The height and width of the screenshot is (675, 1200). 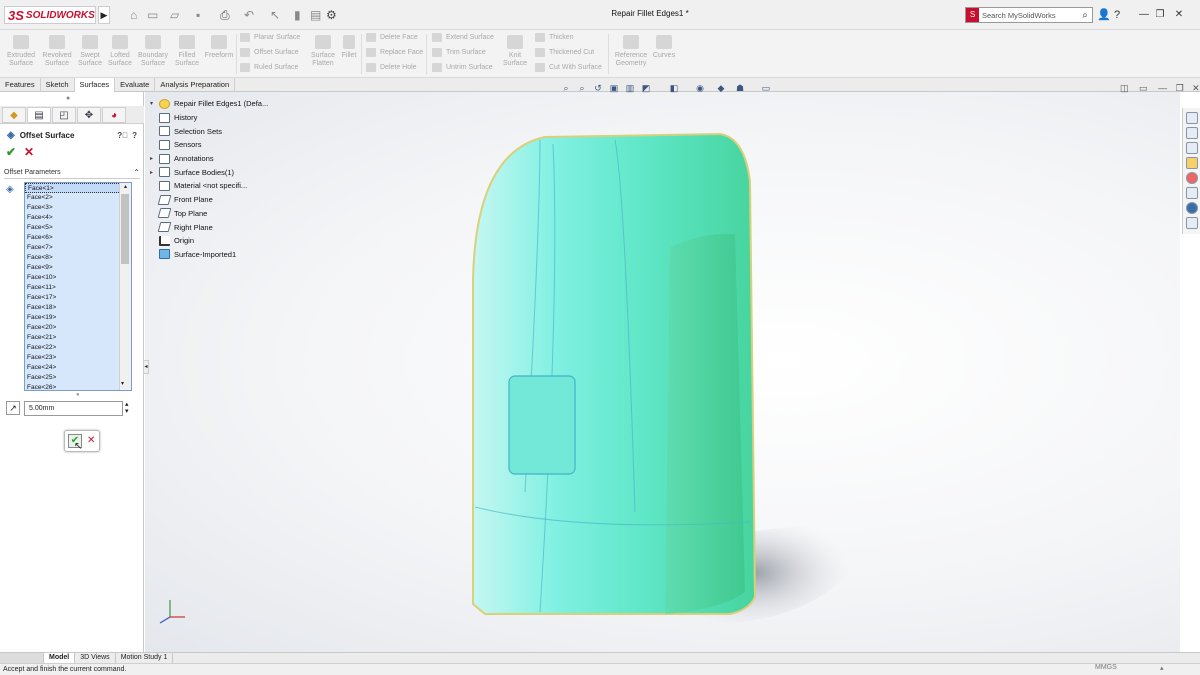 I want to click on face-list-item: Face<8>, so click(x=78, y=258).